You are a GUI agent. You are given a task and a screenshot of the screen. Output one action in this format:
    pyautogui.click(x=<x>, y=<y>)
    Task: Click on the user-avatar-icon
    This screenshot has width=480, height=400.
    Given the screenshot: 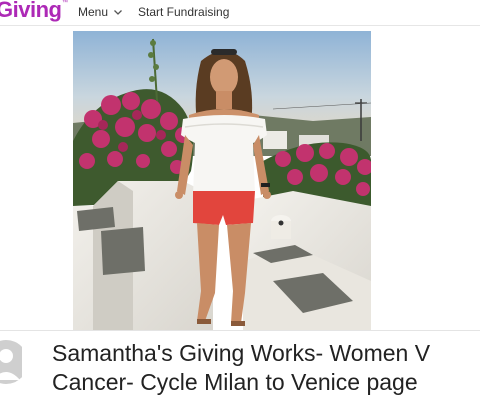 What is the action you would take?
    pyautogui.click(x=11, y=362)
    